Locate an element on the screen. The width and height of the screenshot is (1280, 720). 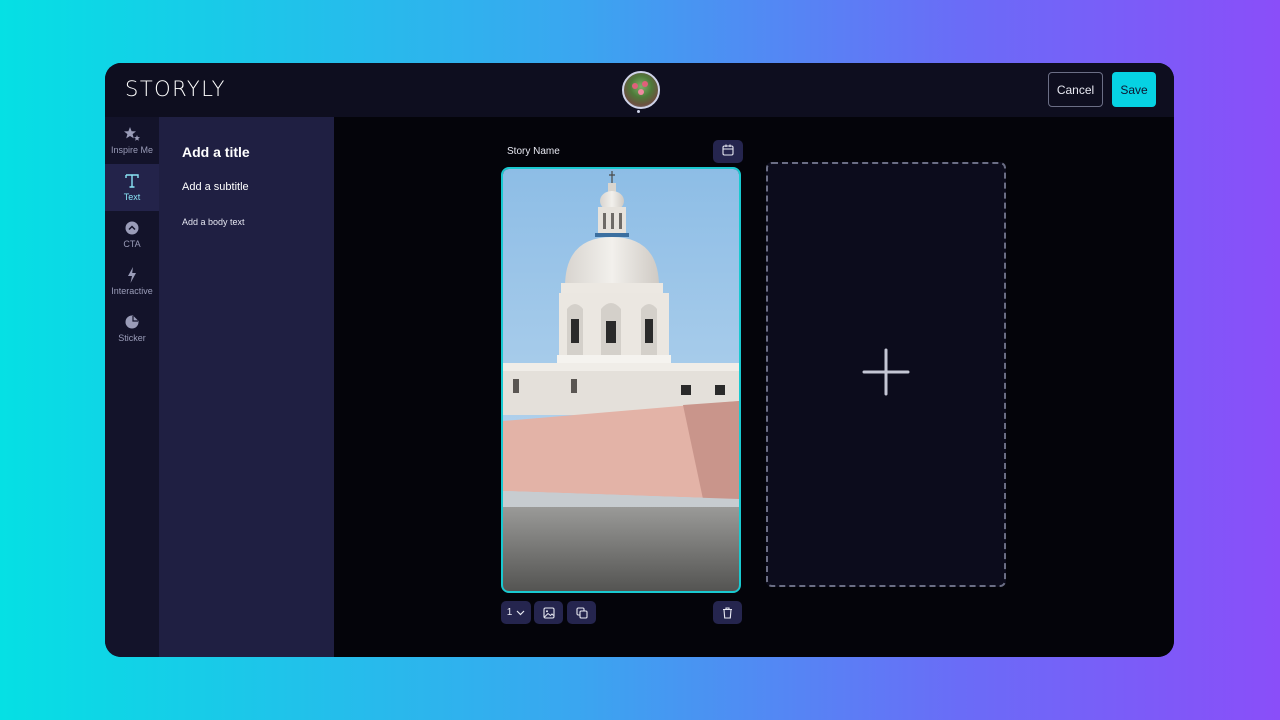
calendar-icon is located at coordinates (728, 152).